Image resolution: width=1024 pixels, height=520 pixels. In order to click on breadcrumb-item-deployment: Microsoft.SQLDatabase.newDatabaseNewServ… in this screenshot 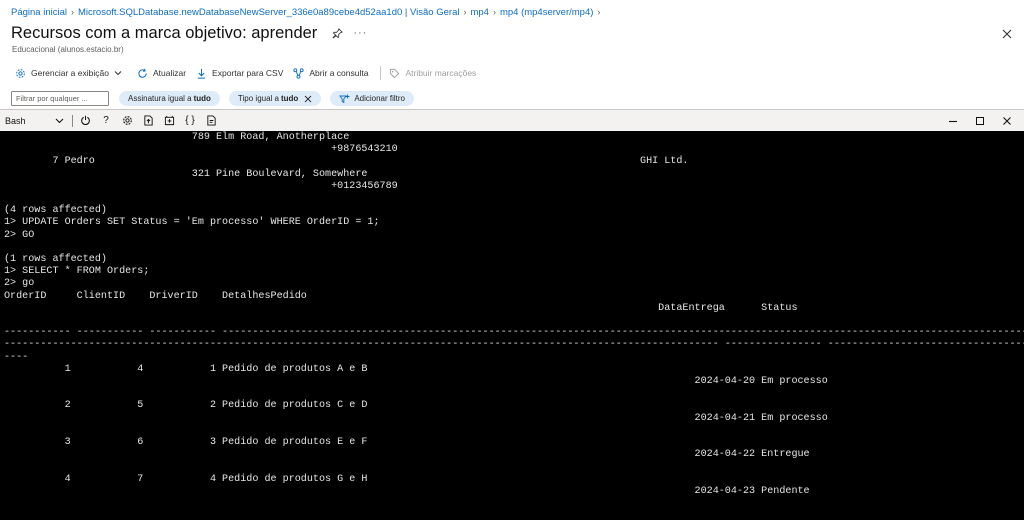, I will do `click(268, 12)`.